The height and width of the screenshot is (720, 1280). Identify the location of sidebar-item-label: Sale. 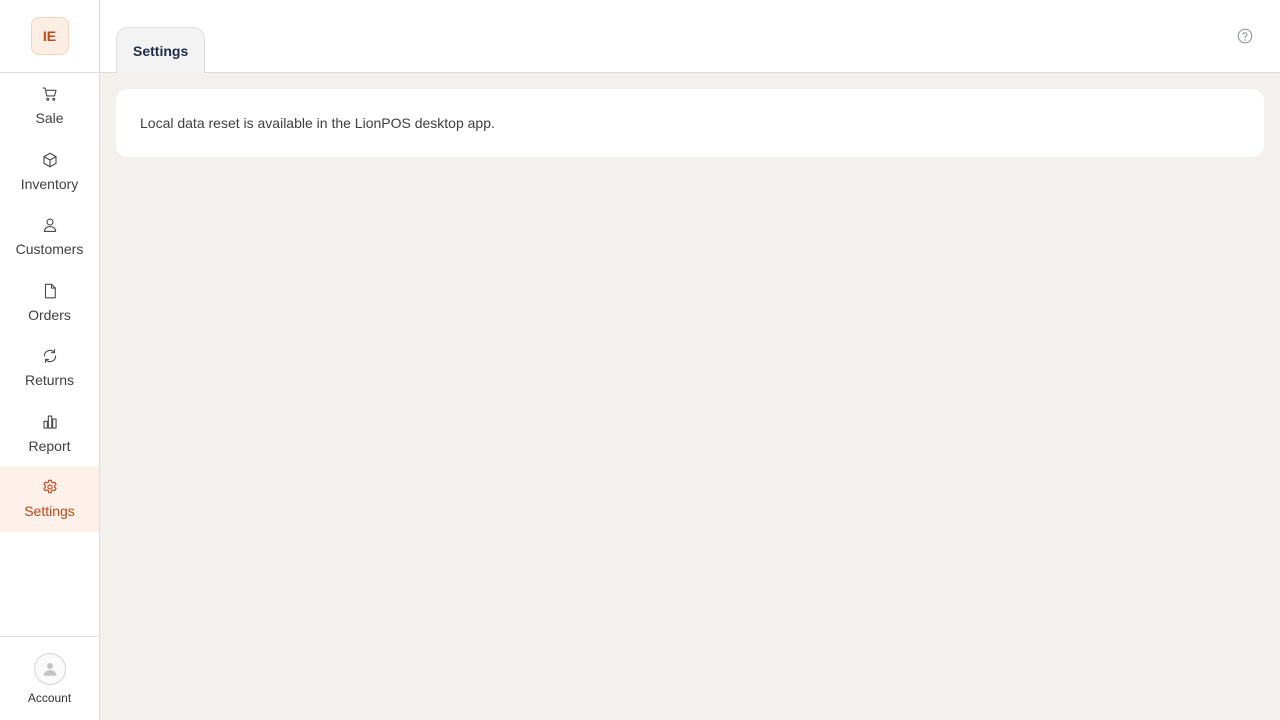
(49, 118).